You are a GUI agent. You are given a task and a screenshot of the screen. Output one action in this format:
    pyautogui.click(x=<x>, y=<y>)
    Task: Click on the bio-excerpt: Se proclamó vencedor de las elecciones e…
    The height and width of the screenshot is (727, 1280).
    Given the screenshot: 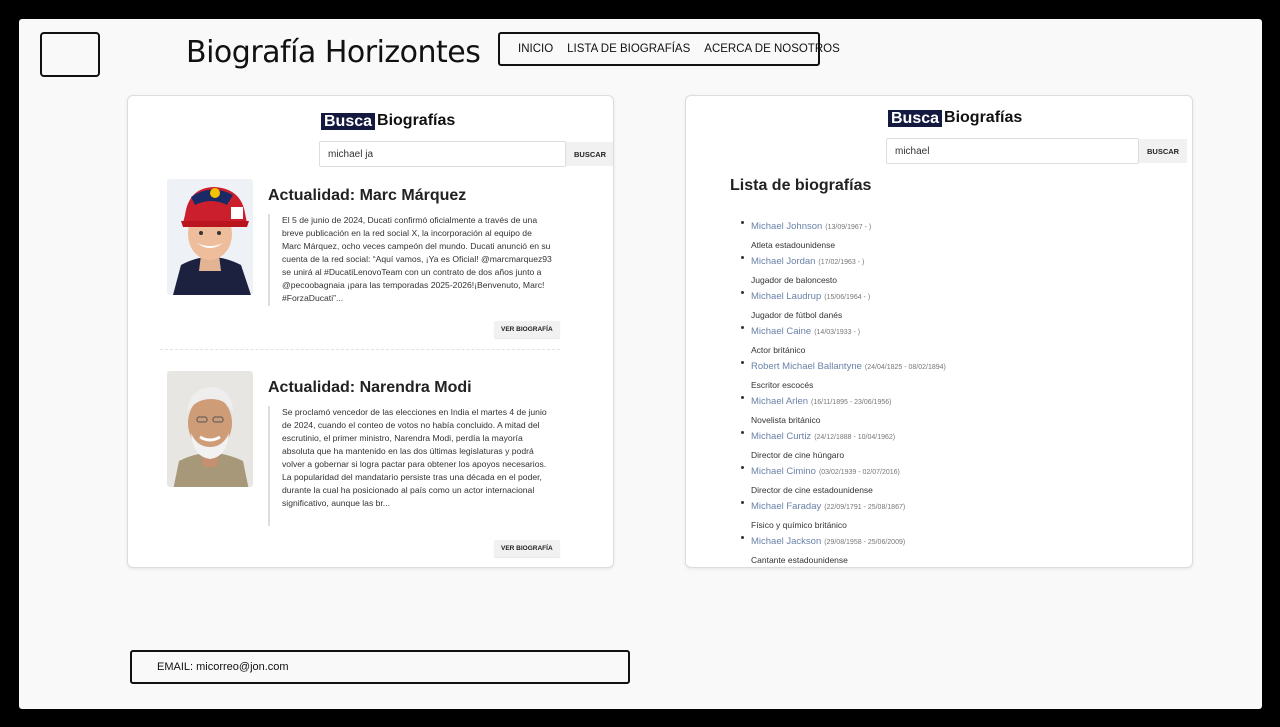 What is the action you would take?
    pyautogui.click(x=410, y=466)
    